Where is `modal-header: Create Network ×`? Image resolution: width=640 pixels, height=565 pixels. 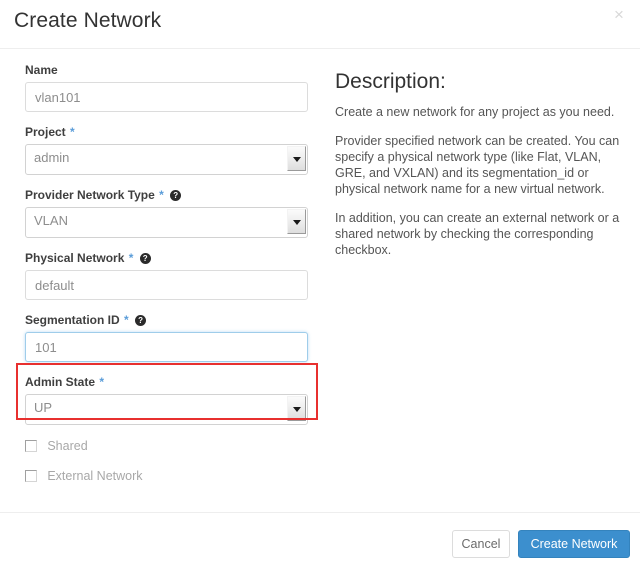
modal-header: Create Network × is located at coordinates (320, 24).